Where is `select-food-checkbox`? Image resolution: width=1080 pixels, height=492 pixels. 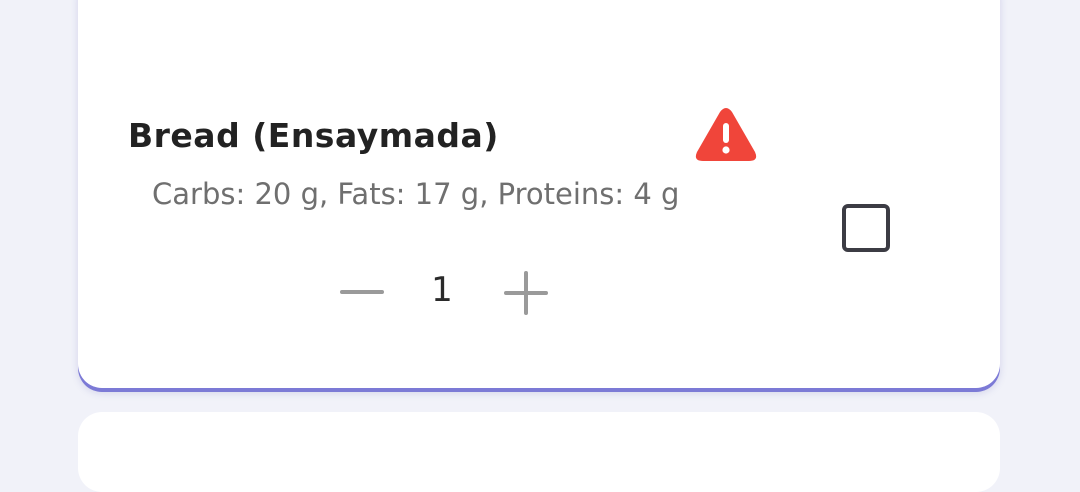
select-food-checkbox is located at coordinates (866, 228).